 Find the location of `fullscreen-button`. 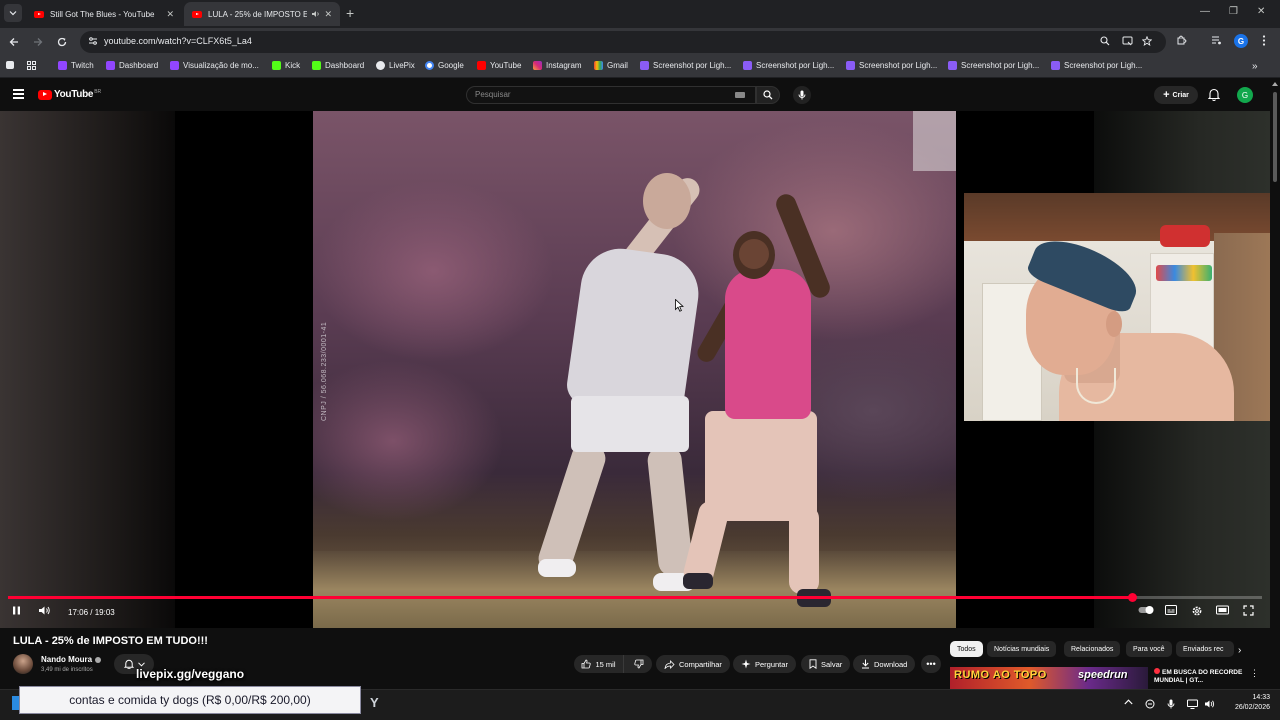

fullscreen-button is located at coordinates (1248, 610).